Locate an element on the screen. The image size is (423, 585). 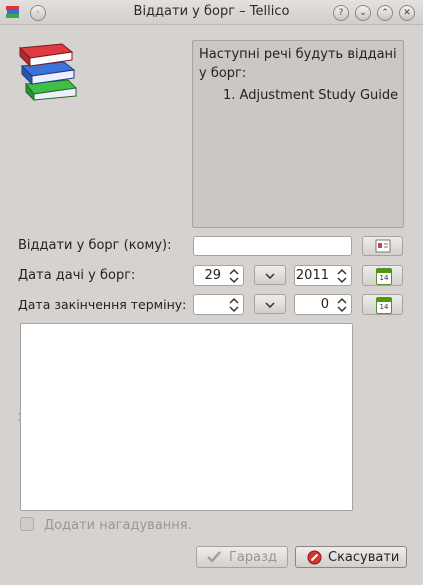
address-book-button is located at coordinates (382, 246).